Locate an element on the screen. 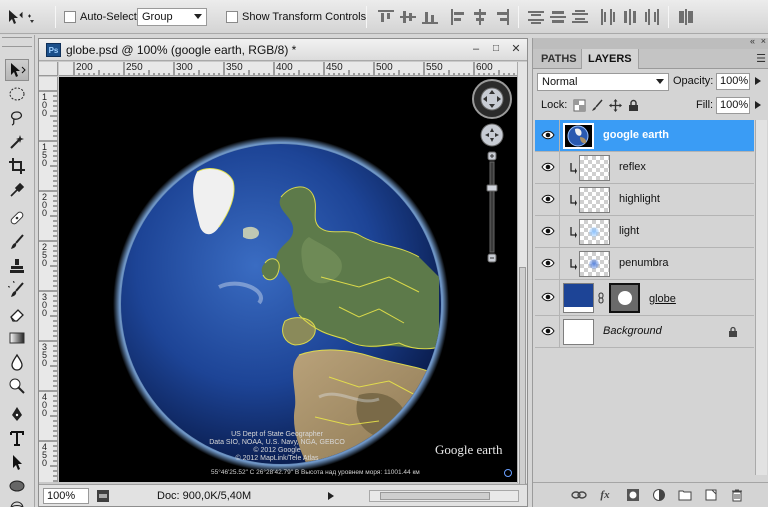 The image size is (768, 507). 3d-tool is located at coordinates (17, 502).